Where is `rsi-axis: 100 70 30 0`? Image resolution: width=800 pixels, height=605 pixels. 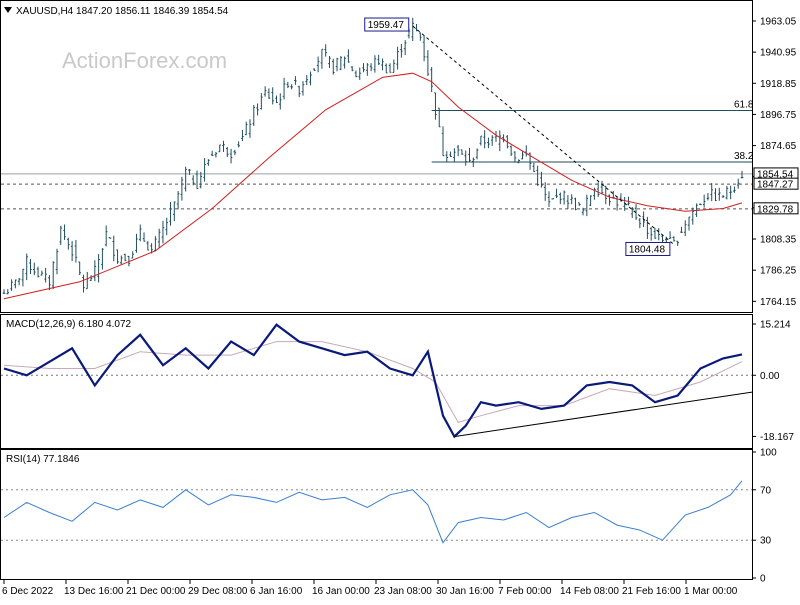 rsi-axis: 100 70 30 0 is located at coordinates (764, 516).